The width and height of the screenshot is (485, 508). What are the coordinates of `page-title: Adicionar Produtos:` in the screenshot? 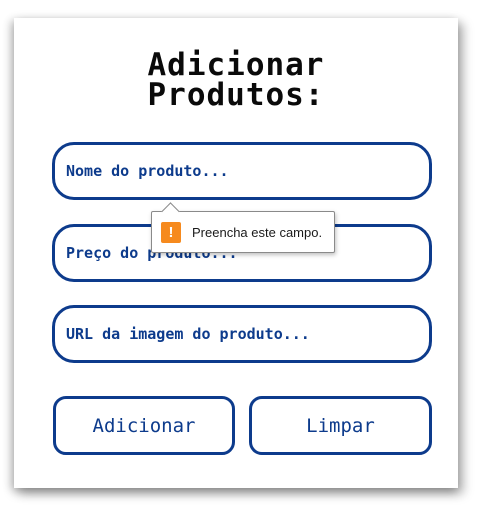 It's located at (236, 80).